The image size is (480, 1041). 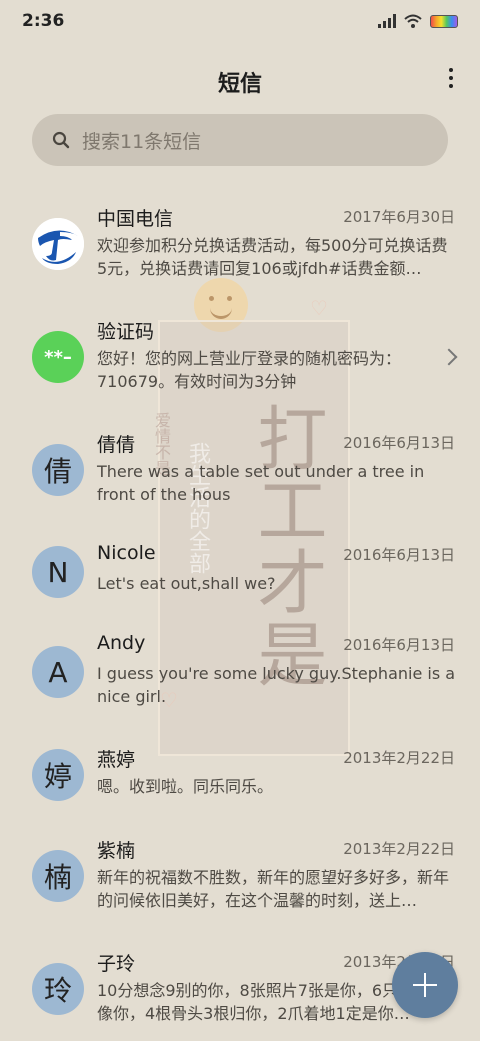 I want to click on more-vertical-icon, so click(x=451, y=79).